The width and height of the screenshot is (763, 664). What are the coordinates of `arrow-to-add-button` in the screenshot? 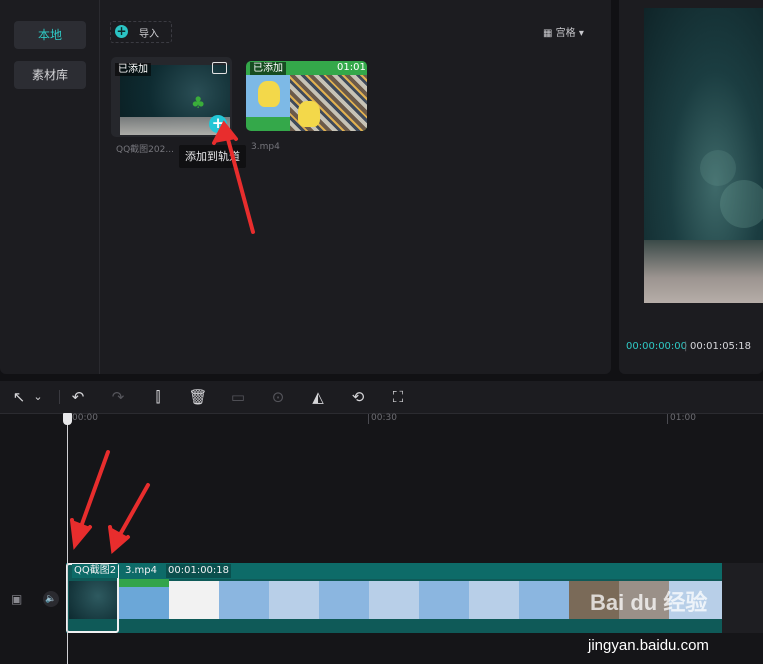 It's located at (233, 177).